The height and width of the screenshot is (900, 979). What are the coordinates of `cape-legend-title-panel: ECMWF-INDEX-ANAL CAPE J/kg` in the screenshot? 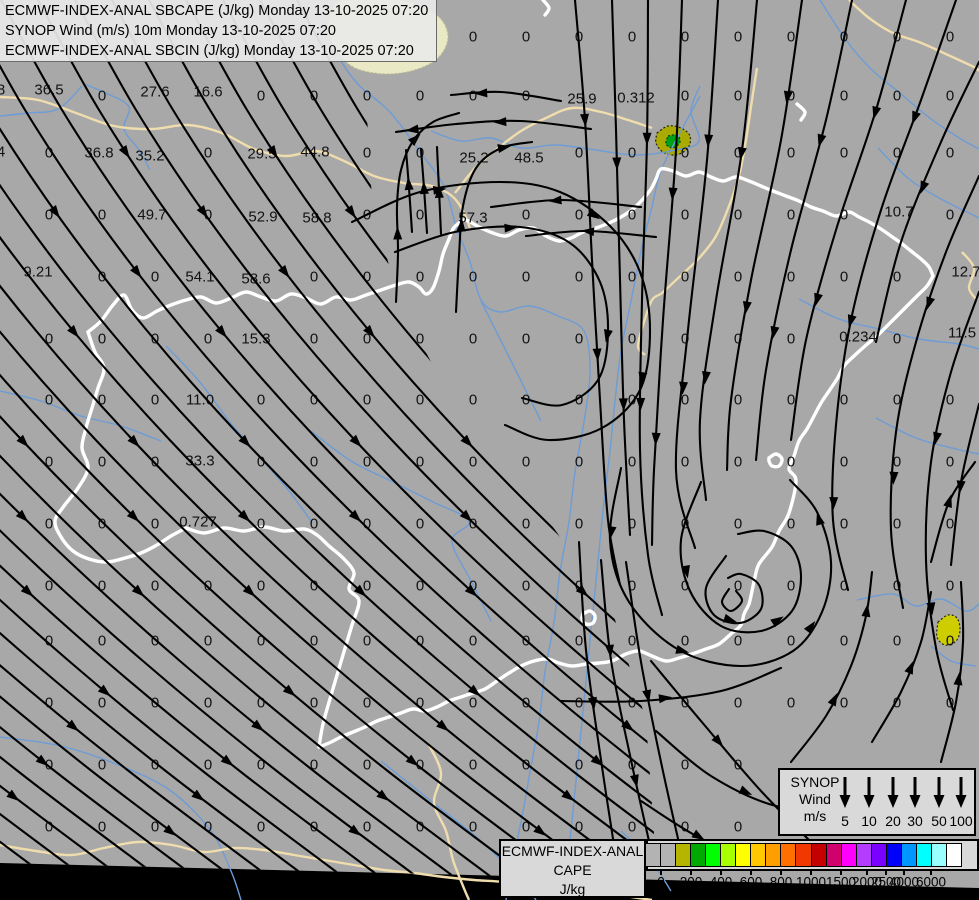 It's located at (572, 868).